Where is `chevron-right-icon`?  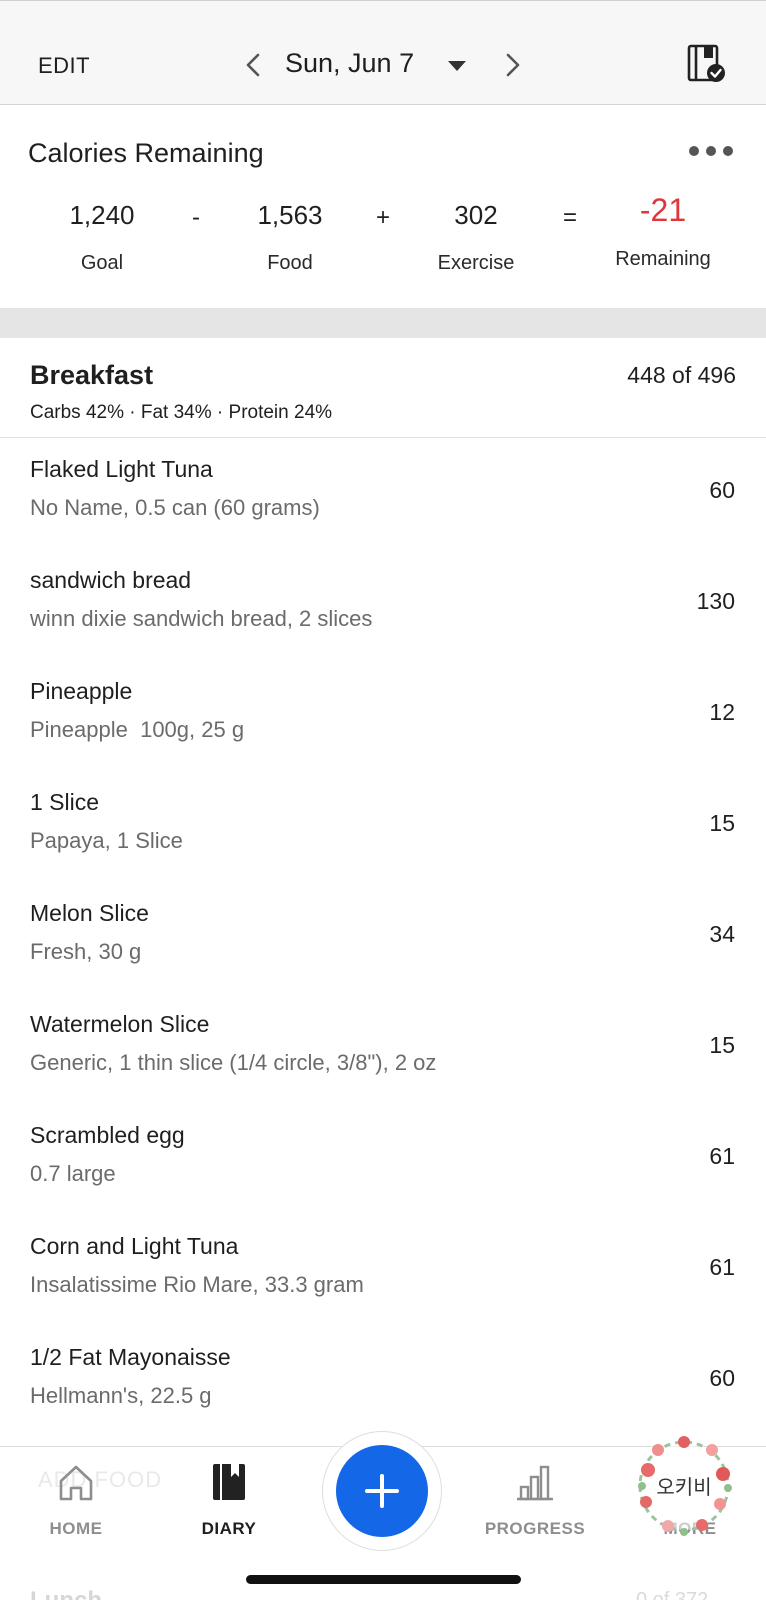 chevron-right-icon is located at coordinates (513, 65).